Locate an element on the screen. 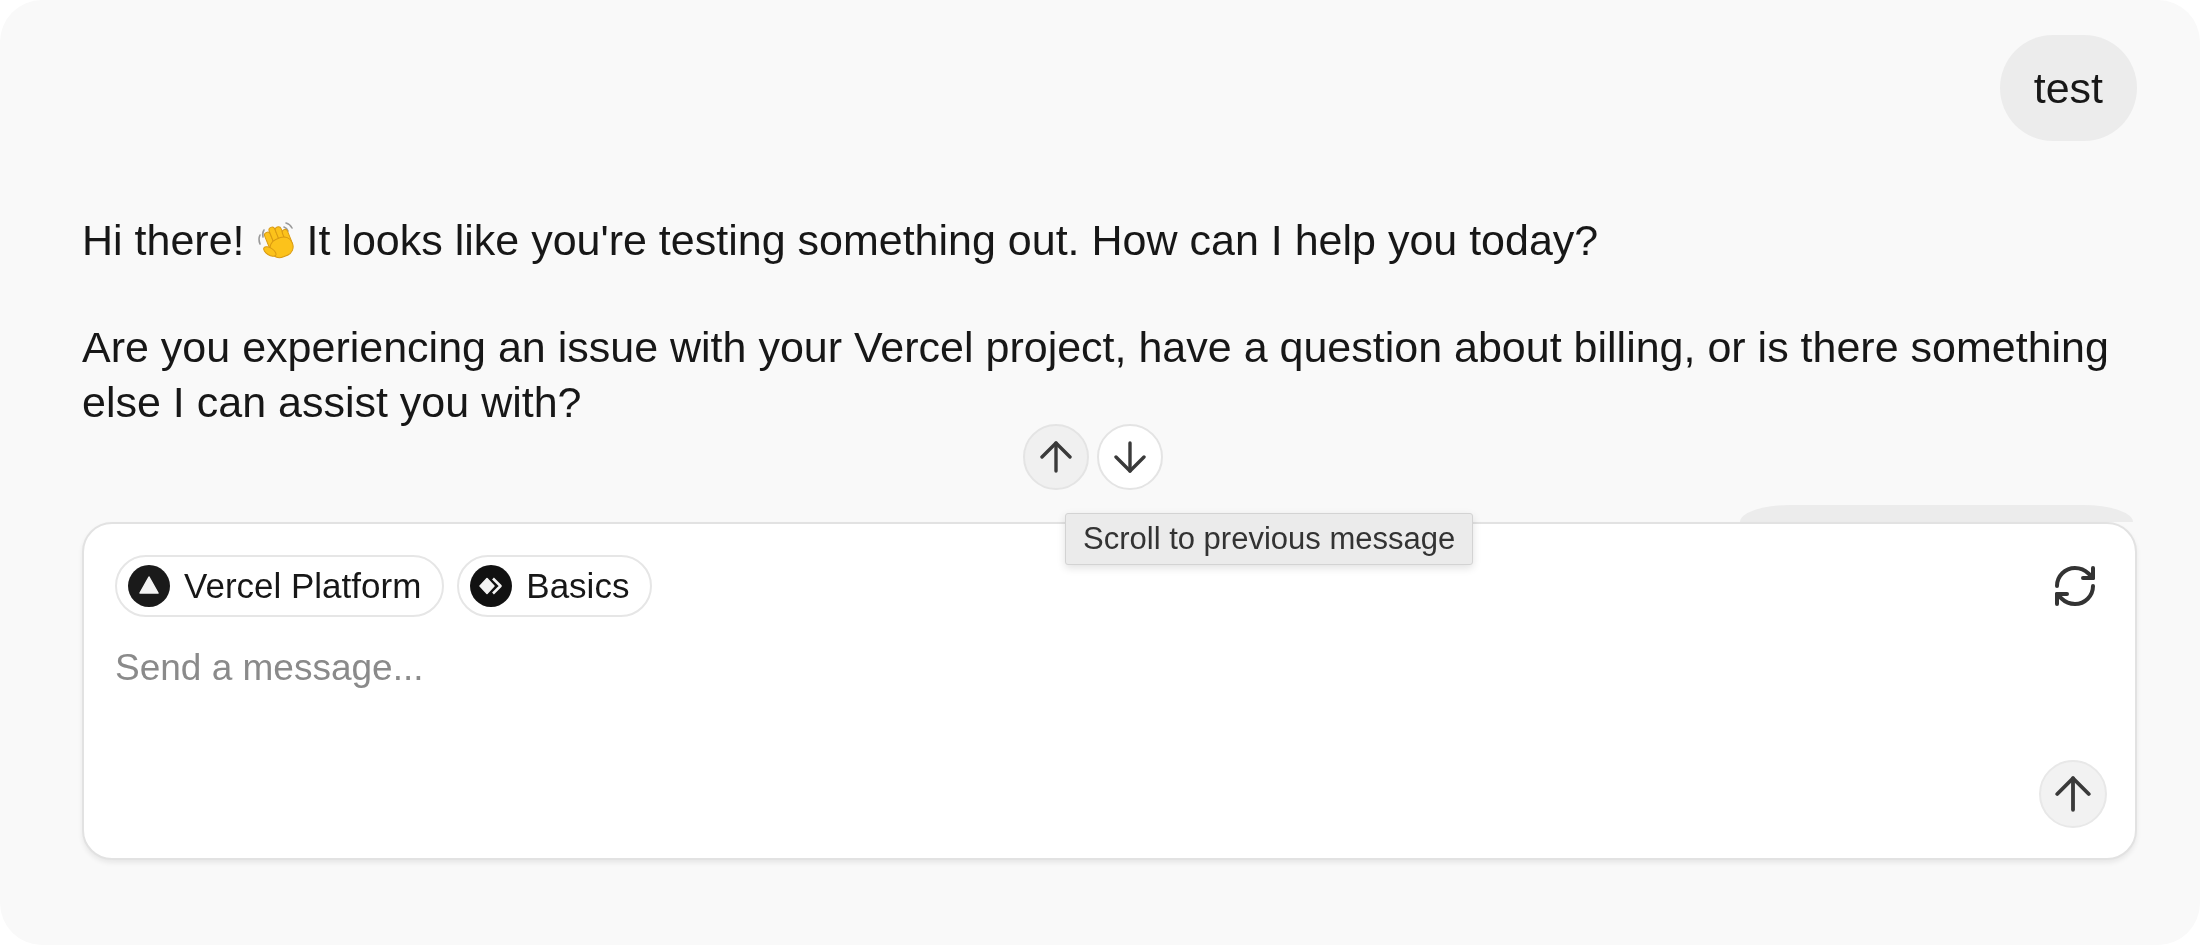  context-chip: Vercel Platform is located at coordinates (280, 586).